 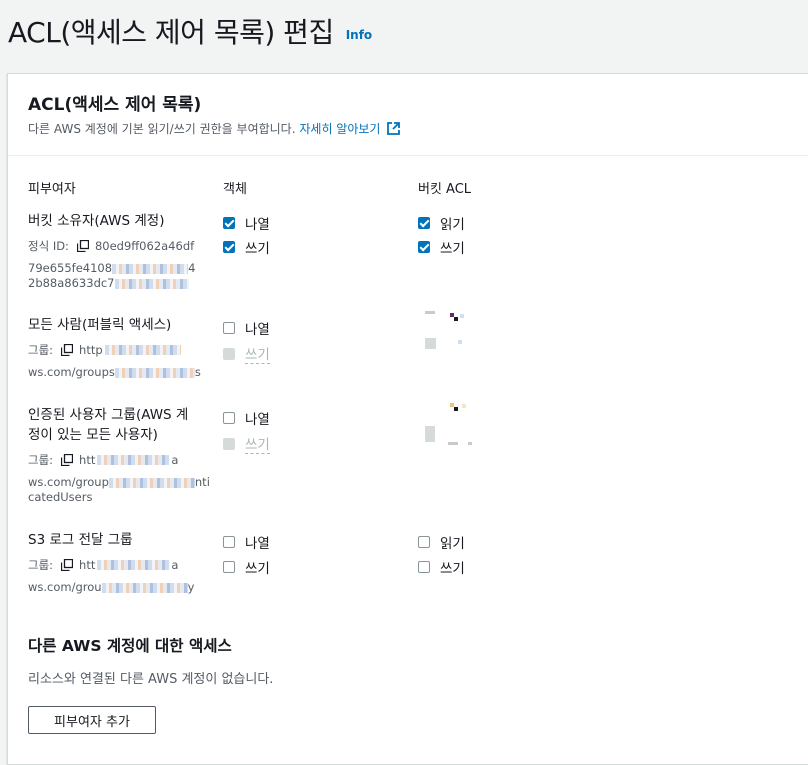 I want to click on info-link: Info, so click(x=359, y=35).